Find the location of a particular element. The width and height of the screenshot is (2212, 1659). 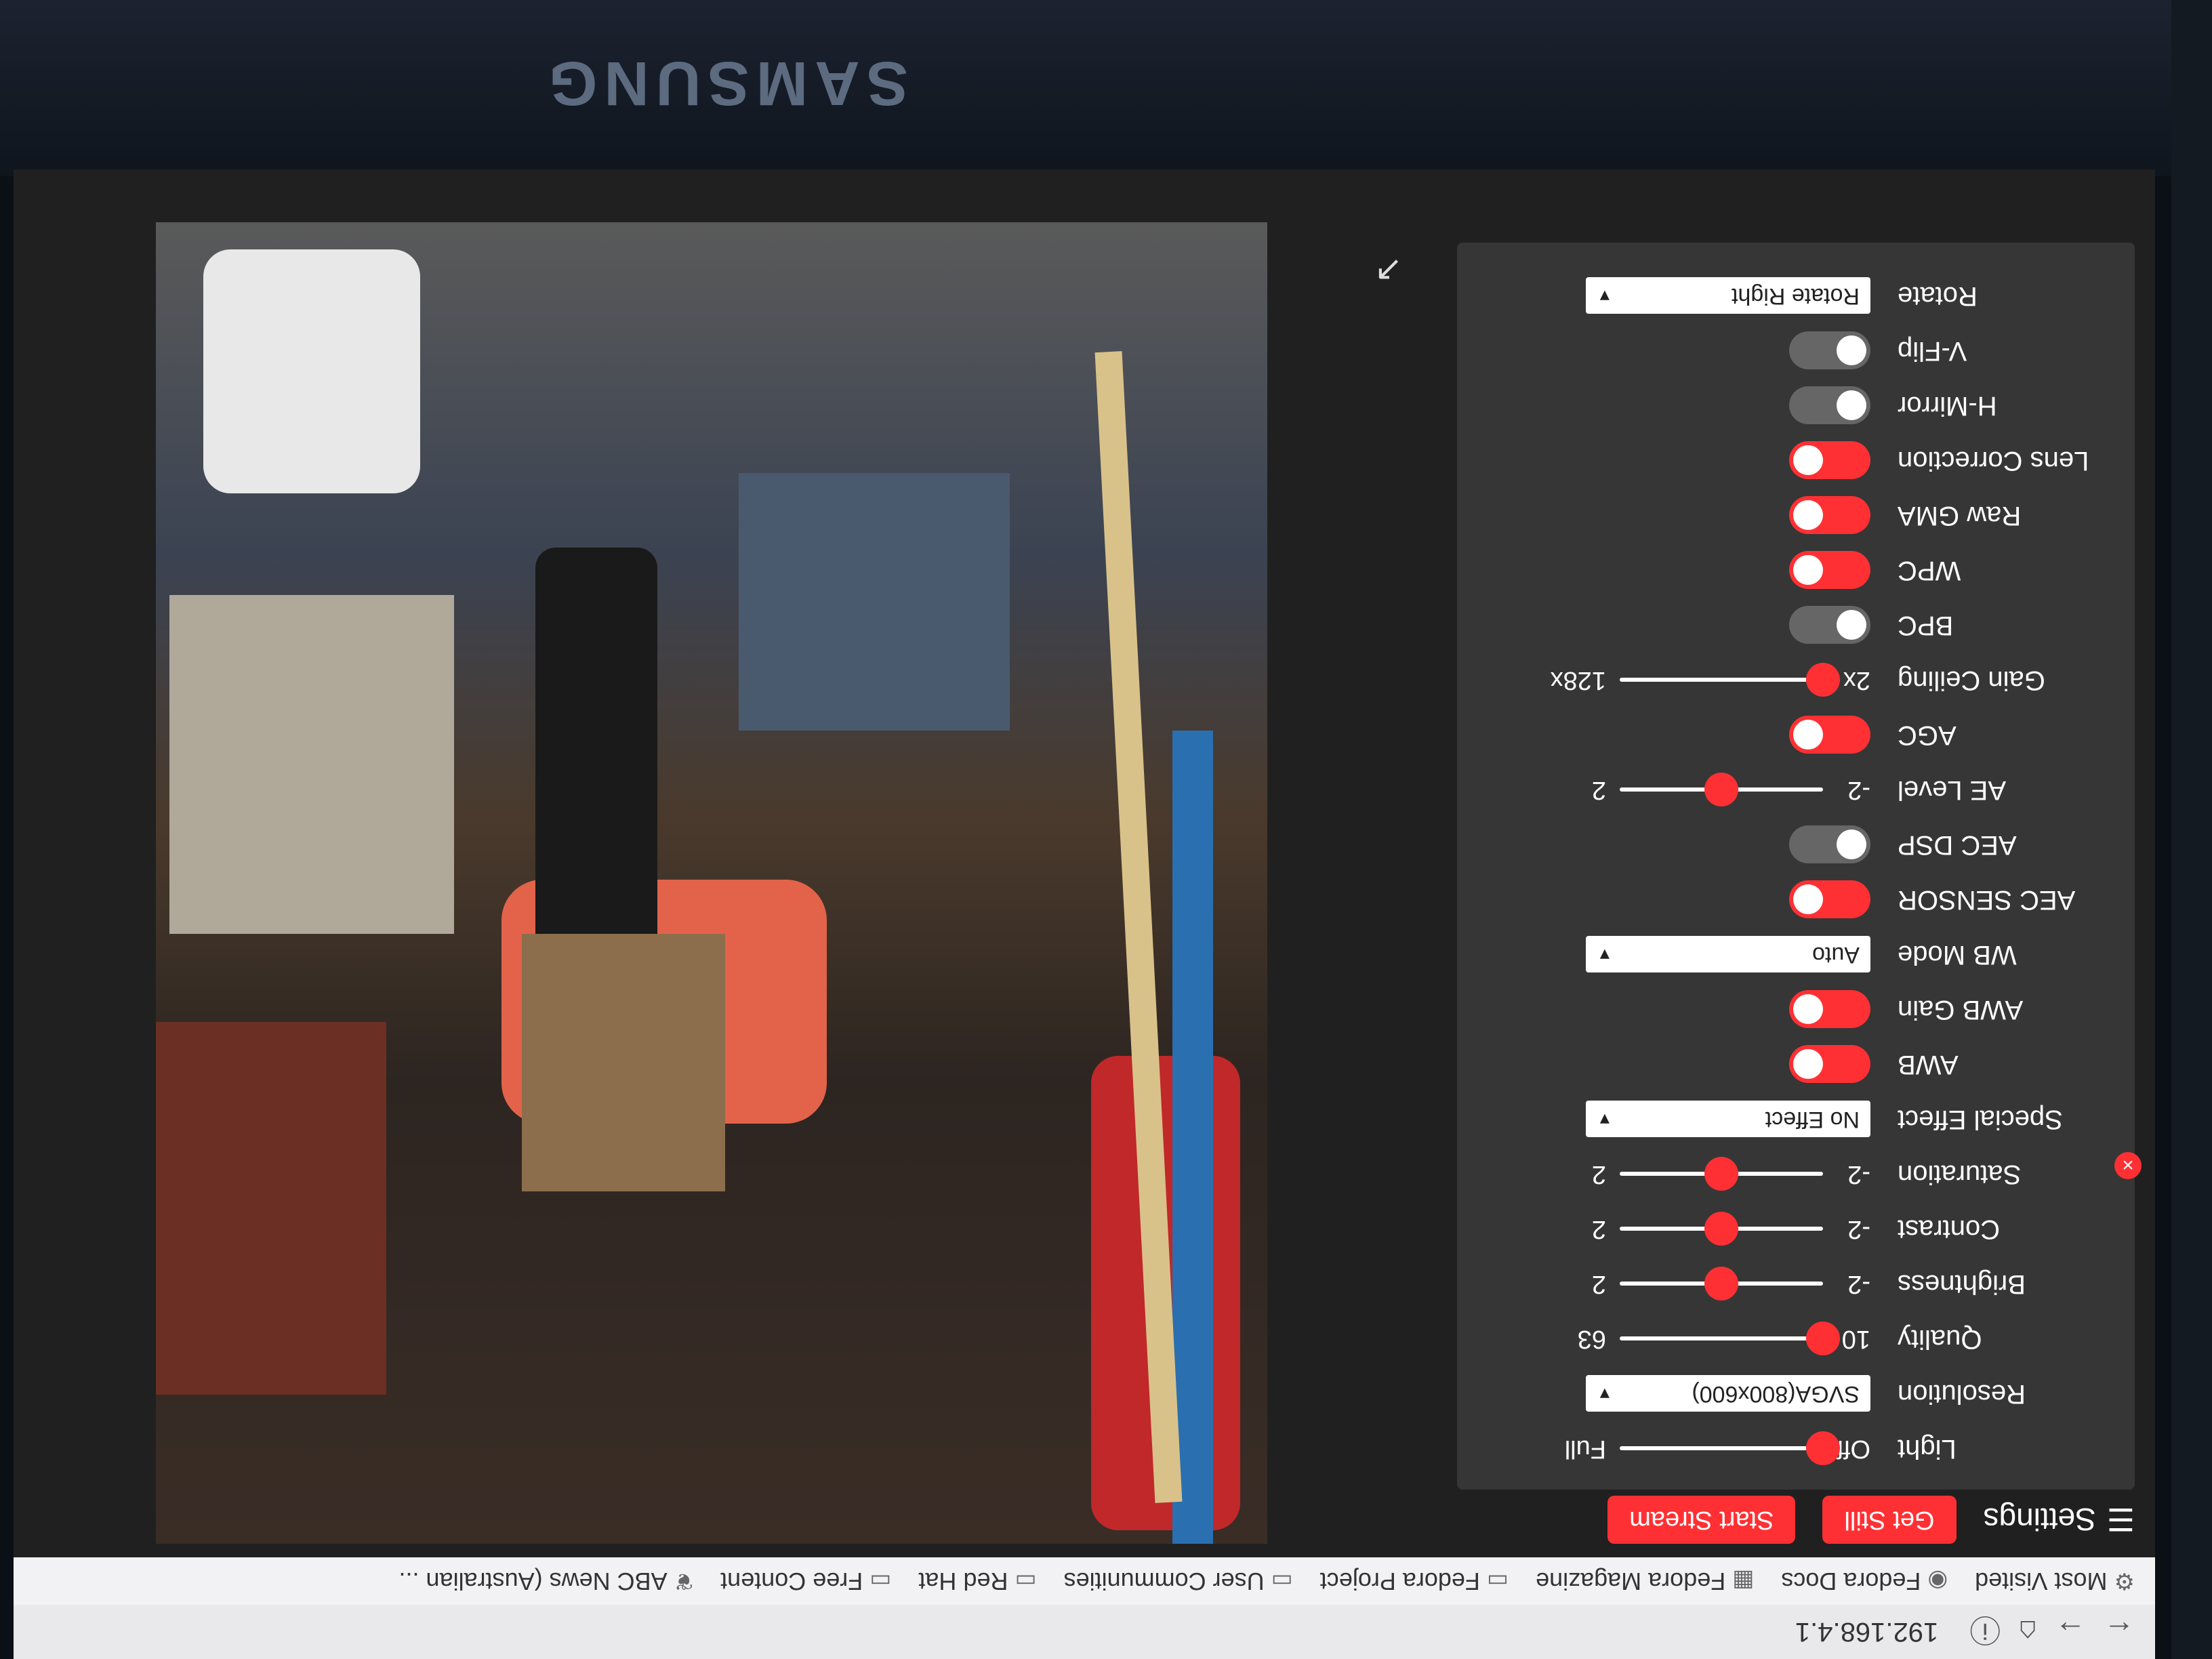

setting-label: Lens Correction is located at coordinates (1993, 461).